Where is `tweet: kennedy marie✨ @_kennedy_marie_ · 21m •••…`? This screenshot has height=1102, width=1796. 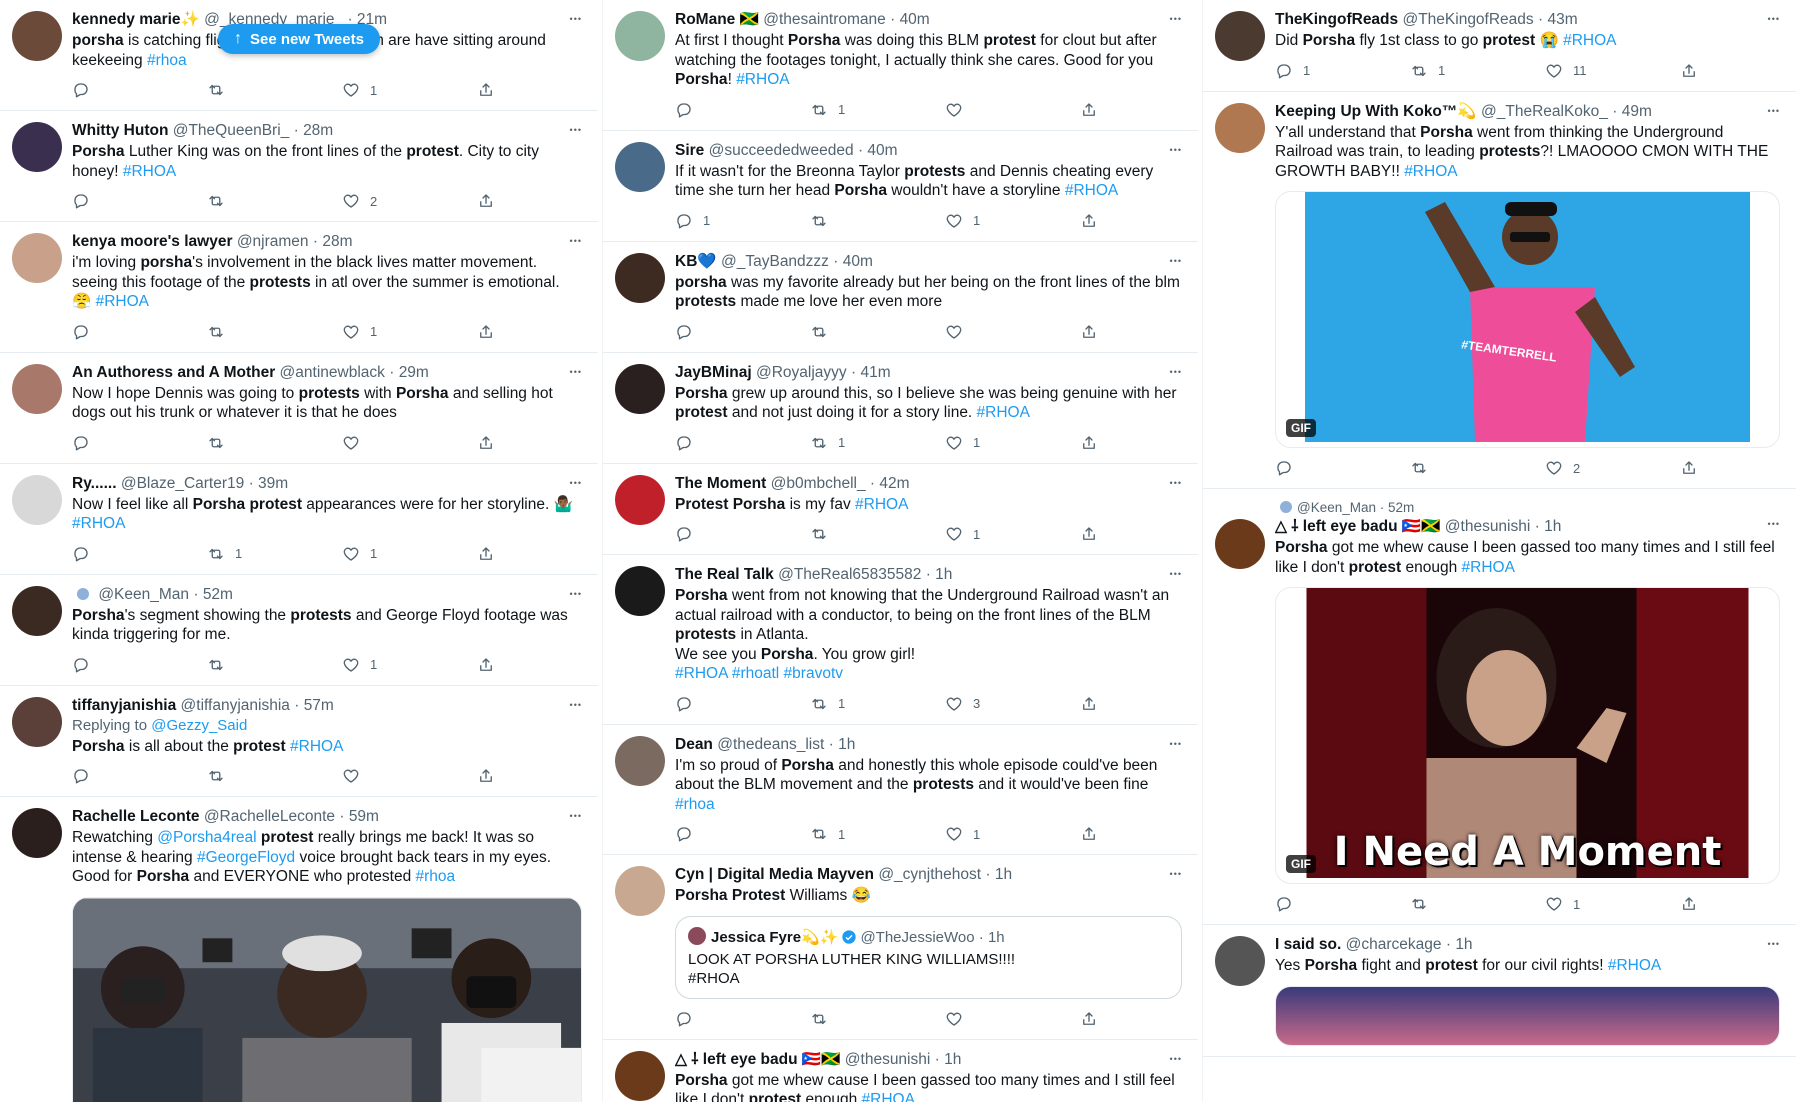 tweet: kennedy marie✨ @_kennedy_marie_ · 21m •••… is located at coordinates (299, 55).